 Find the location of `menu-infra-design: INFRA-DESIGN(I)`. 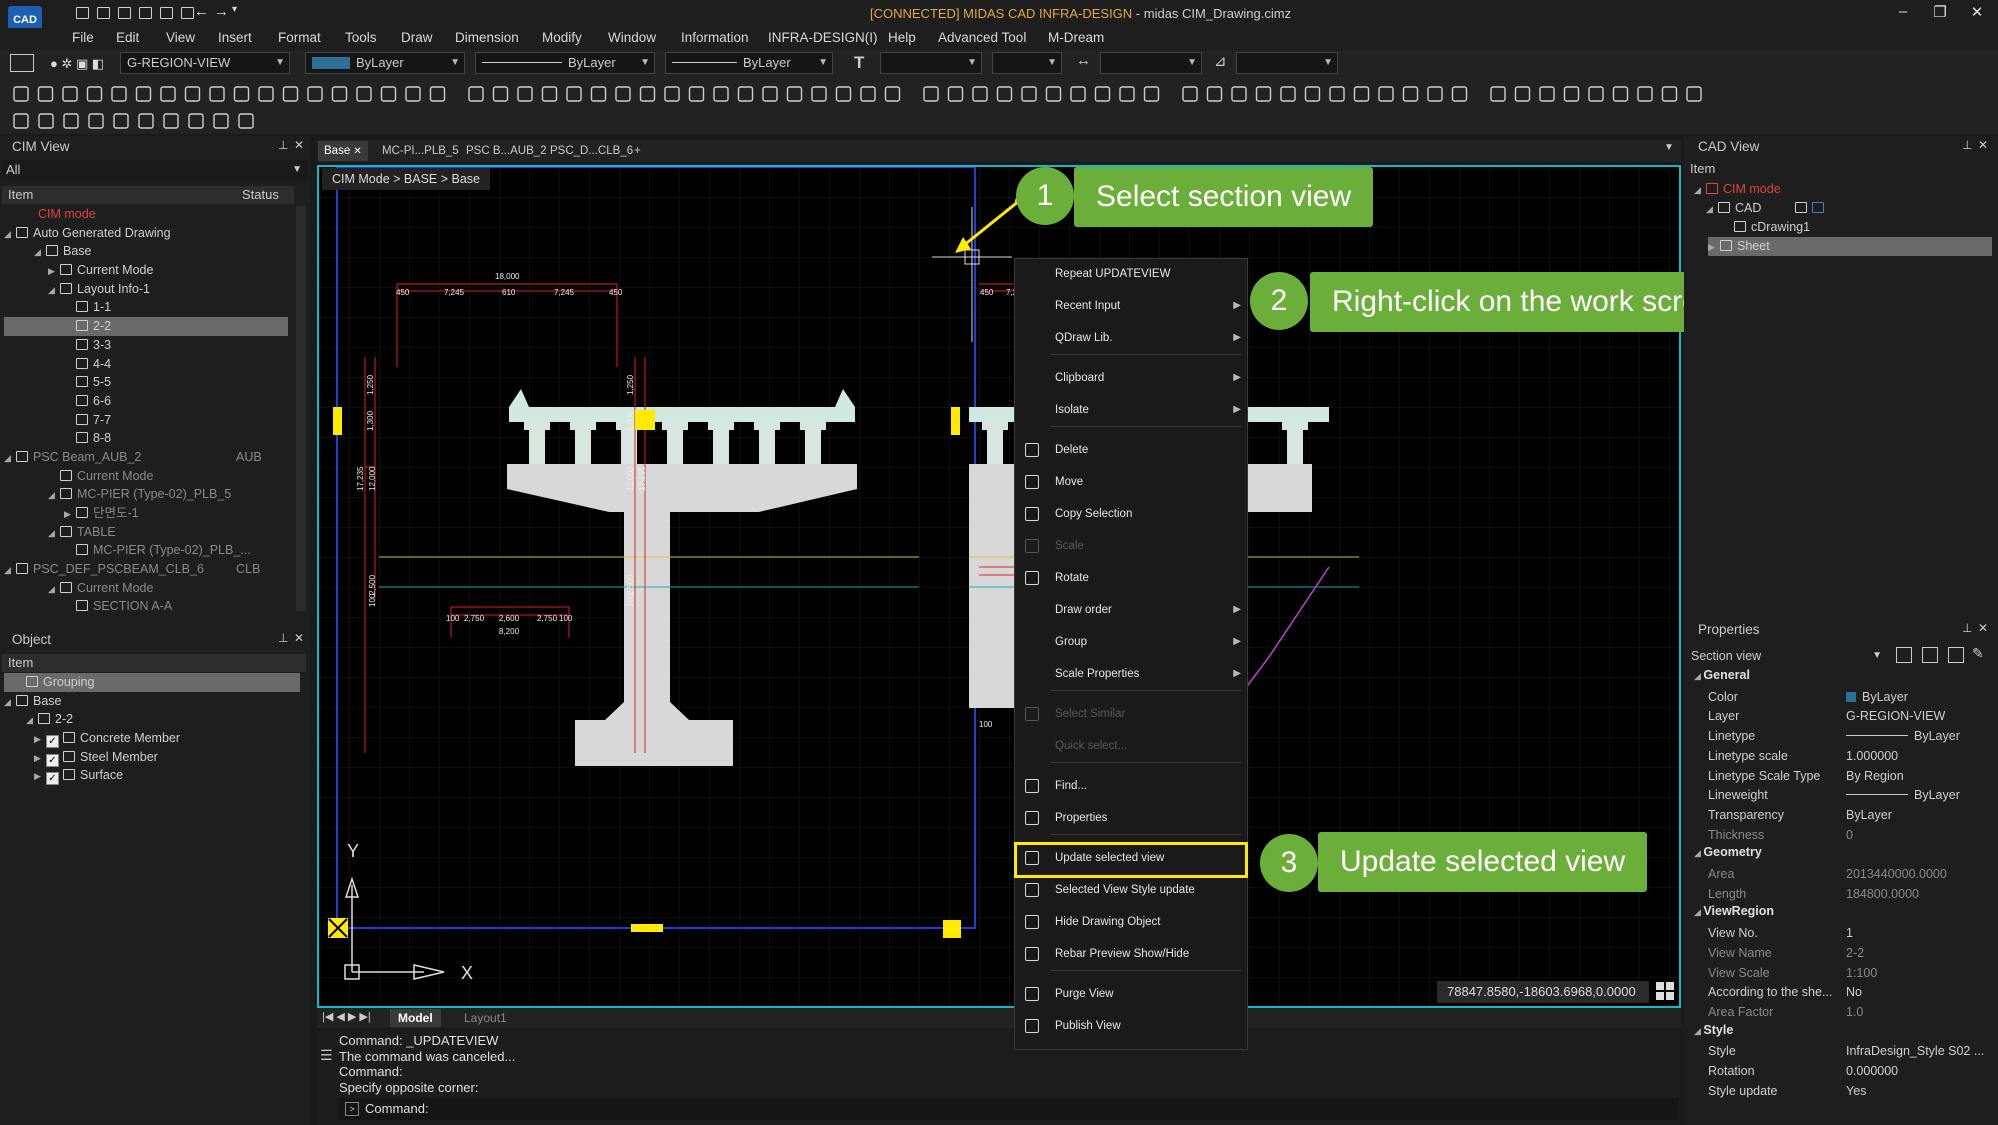

menu-infra-design: INFRA-DESIGN(I) is located at coordinates (823, 38).